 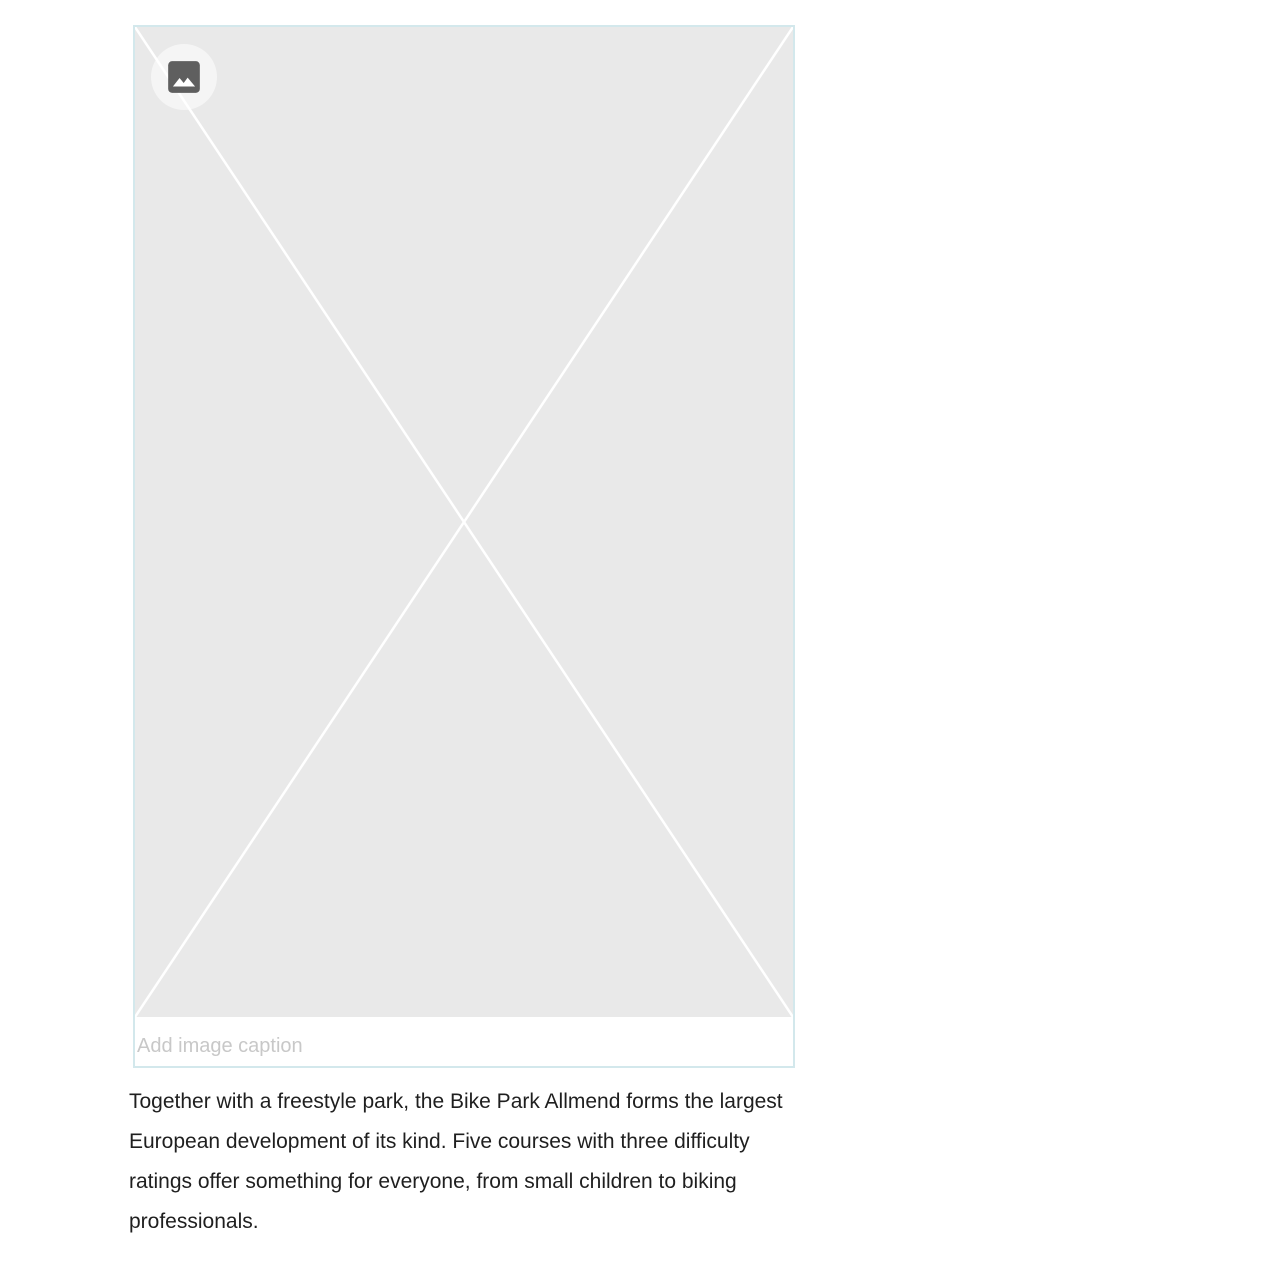 I want to click on image-icon, so click(x=184, y=77).